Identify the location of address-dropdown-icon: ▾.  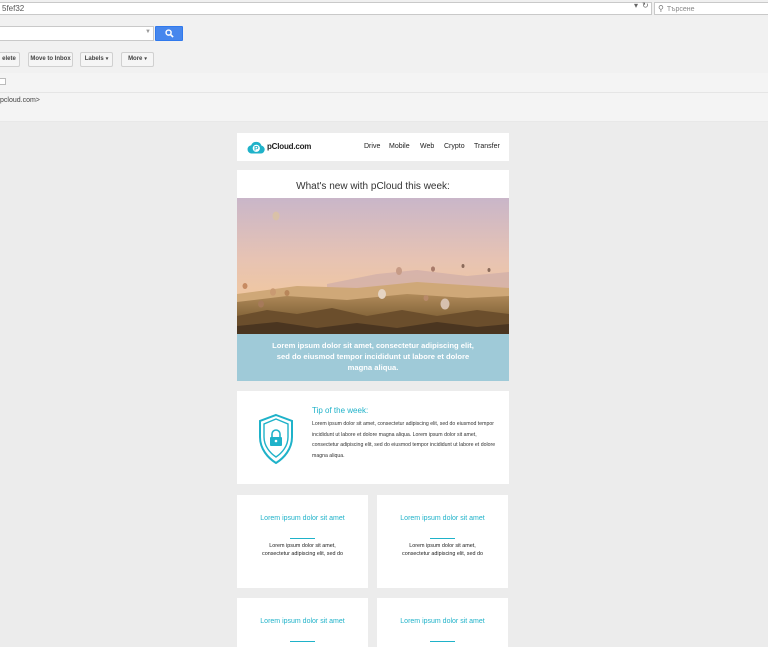
(636, 6).